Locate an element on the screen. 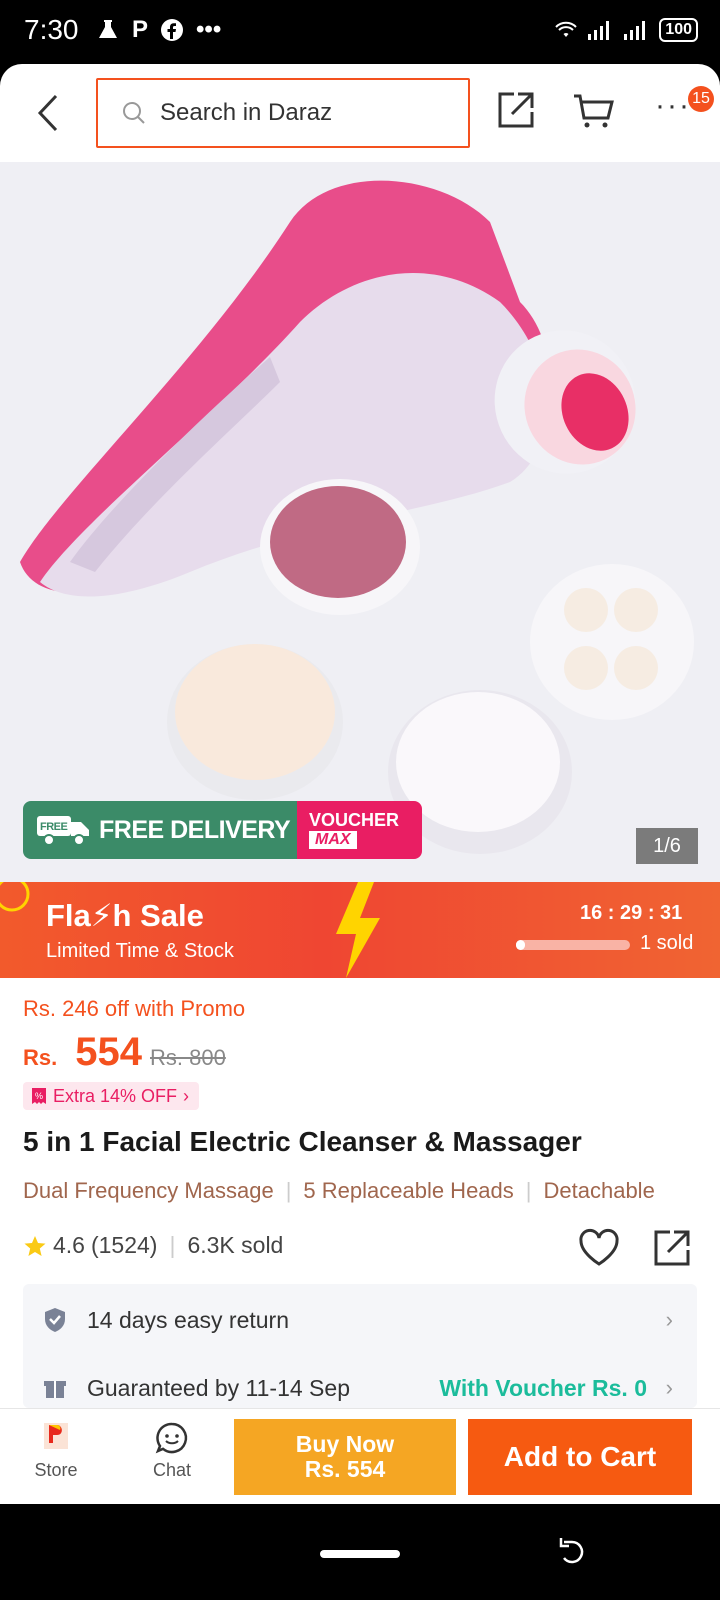 The width and height of the screenshot is (720, 1600). status-time: 7:30 is located at coordinates (51, 29).